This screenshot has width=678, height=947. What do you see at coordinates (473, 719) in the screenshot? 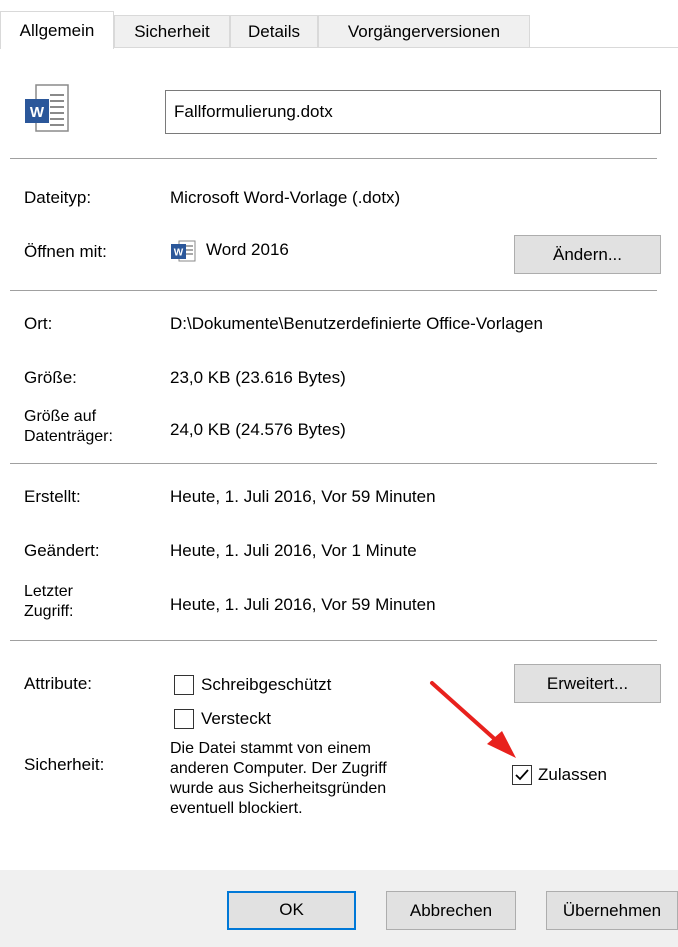
I see `annotation-arrow-to-allow` at bounding box center [473, 719].